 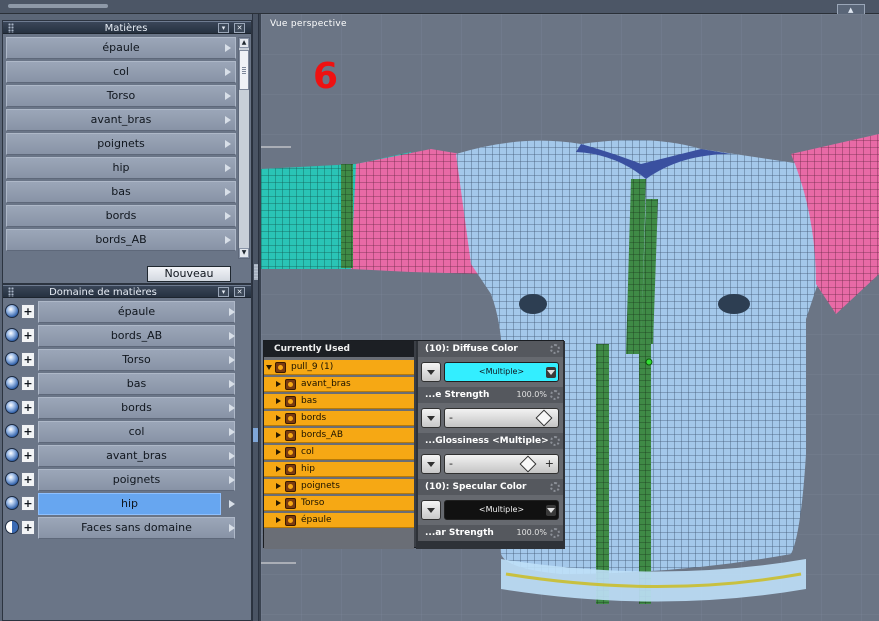 What do you see at coordinates (339, 469) in the screenshot?
I see `used-material-row: hip` at bounding box center [339, 469].